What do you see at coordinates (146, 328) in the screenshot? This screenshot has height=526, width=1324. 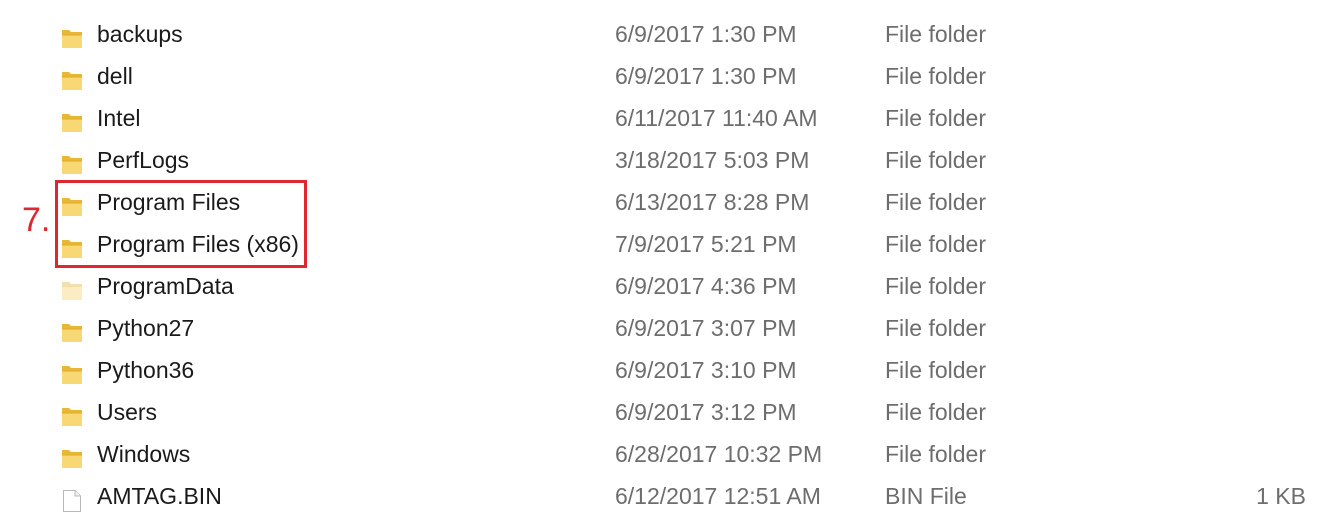 I see `file-name: Python27` at bounding box center [146, 328].